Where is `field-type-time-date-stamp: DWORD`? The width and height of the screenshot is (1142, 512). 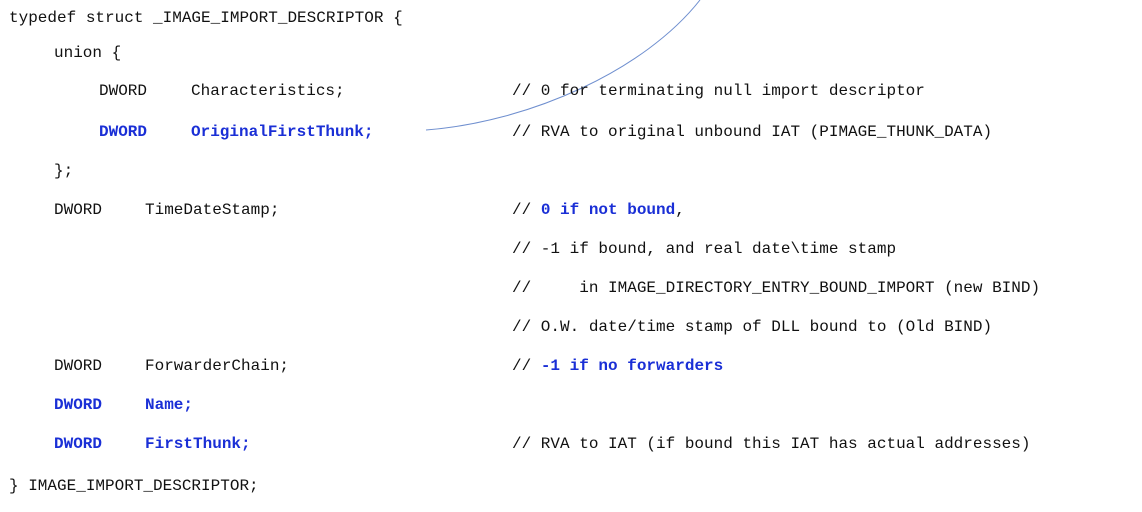 field-type-time-date-stamp: DWORD is located at coordinates (78, 210).